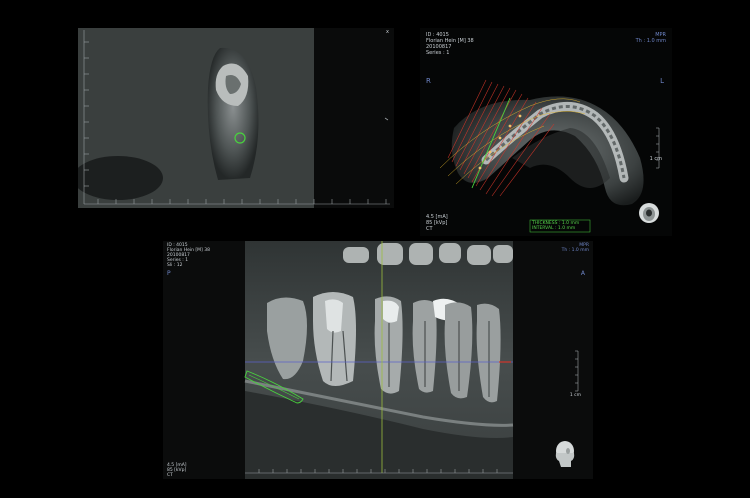  I want to click on axial-orientation-left-marker: L, so click(662, 81).